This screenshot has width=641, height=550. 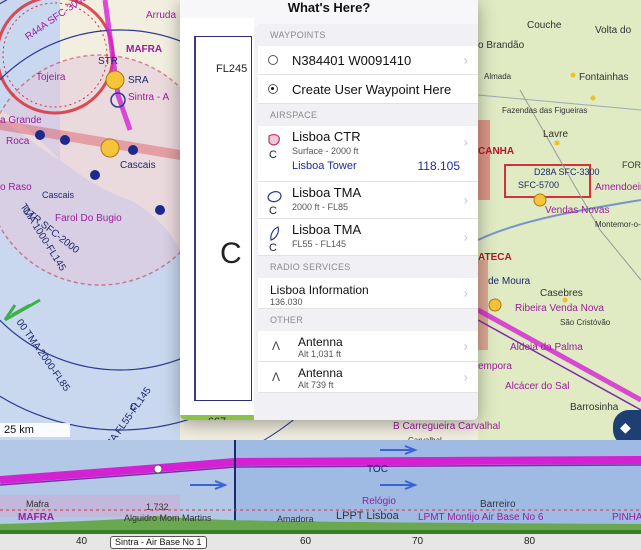 I want to click on airspace-row-tma1: C Lisboa TMA 2000 ft - FL85 ›, so click(x=368, y=200).